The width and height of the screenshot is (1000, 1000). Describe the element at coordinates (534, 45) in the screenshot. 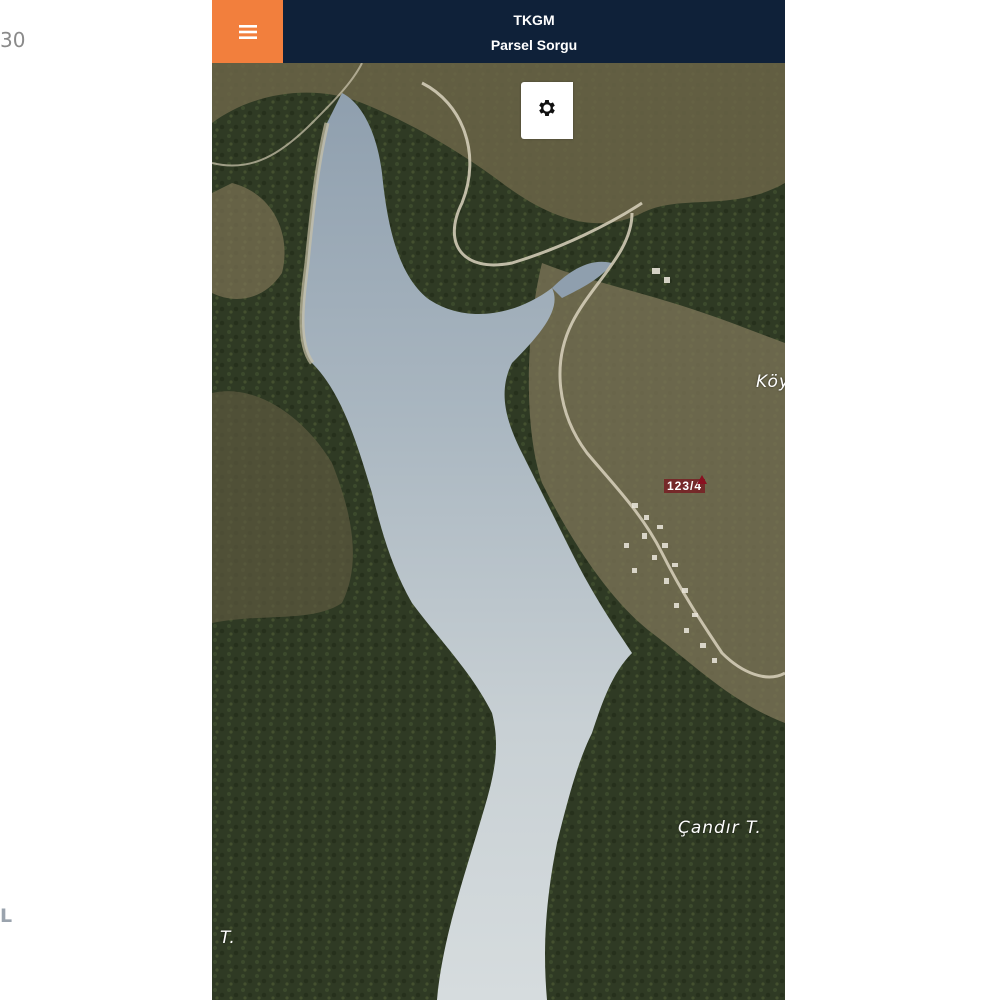

I see `app-subtitle: Parsel Sorgu` at that location.